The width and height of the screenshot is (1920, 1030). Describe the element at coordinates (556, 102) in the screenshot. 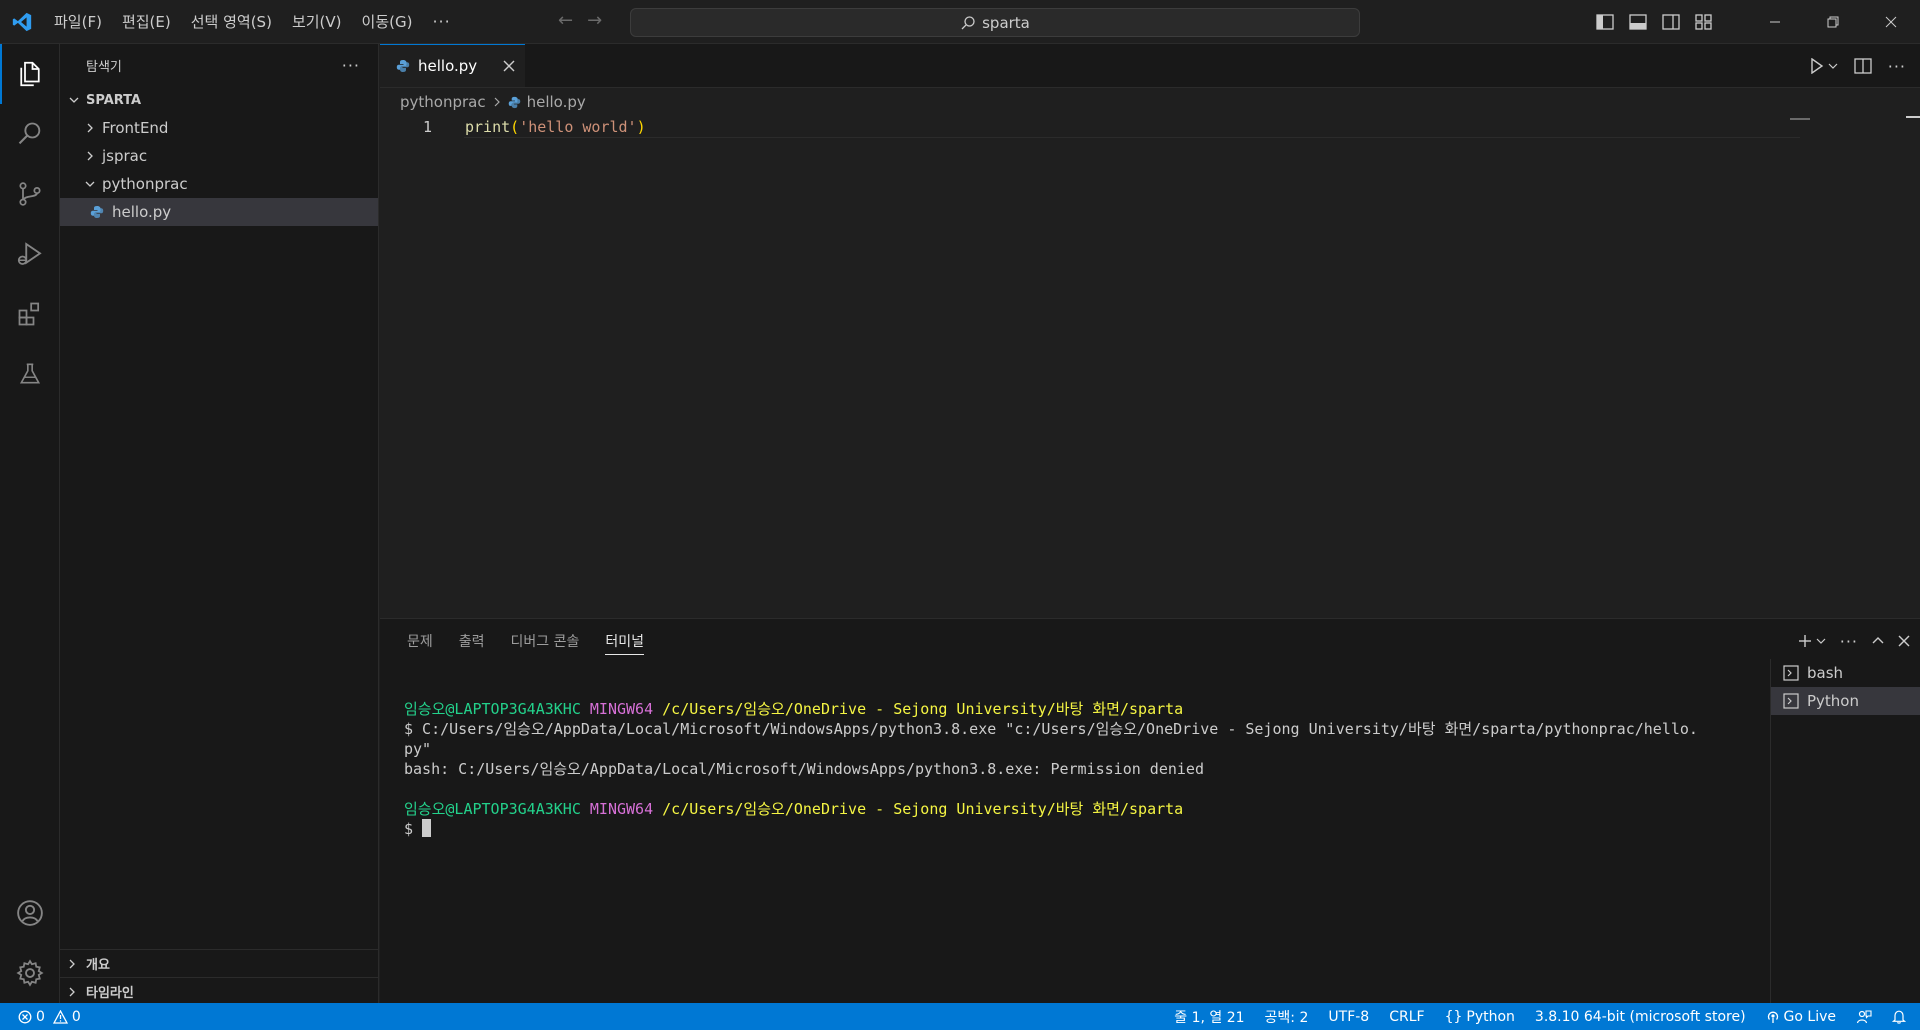

I see `breadcrumb-file: hello.py` at that location.